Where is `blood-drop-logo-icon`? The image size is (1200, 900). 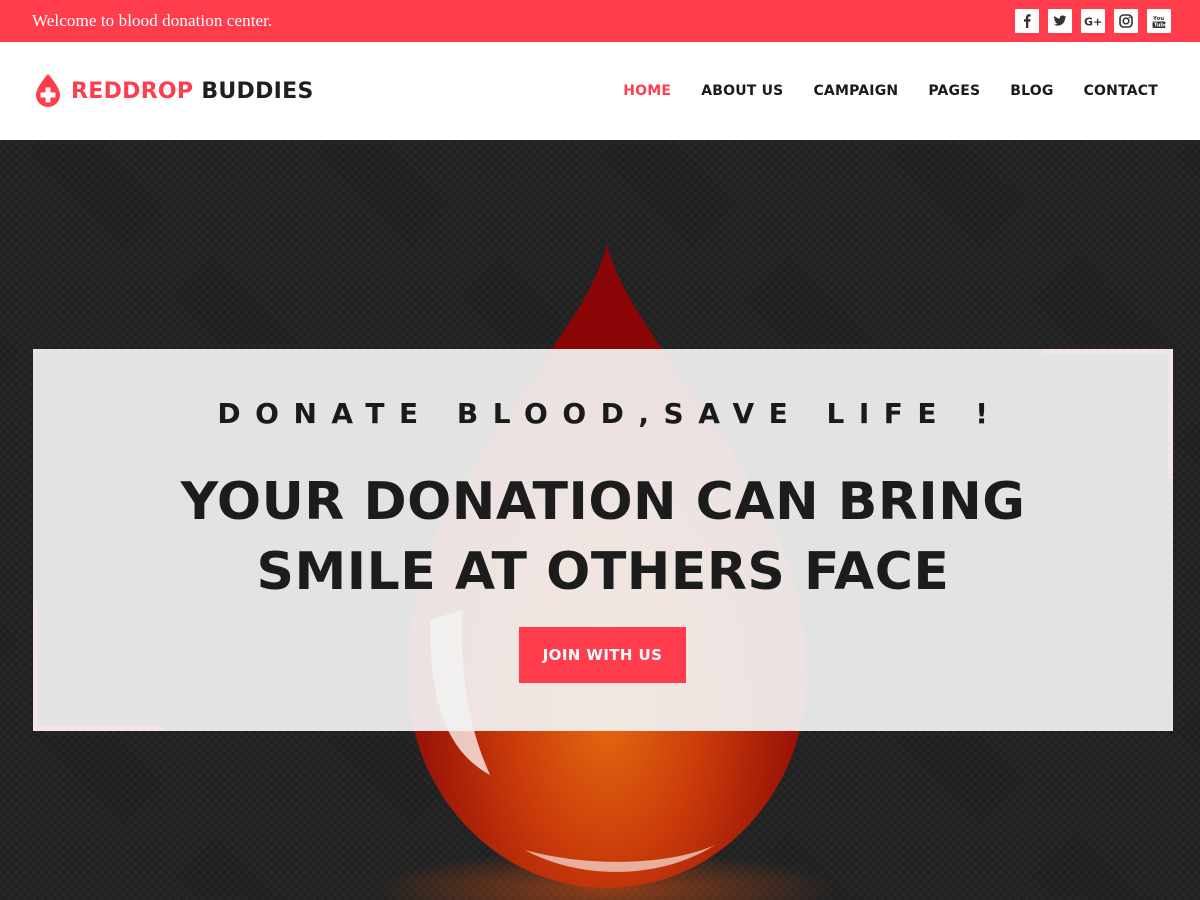
blood-drop-logo-icon is located at coordinates (48, 90).